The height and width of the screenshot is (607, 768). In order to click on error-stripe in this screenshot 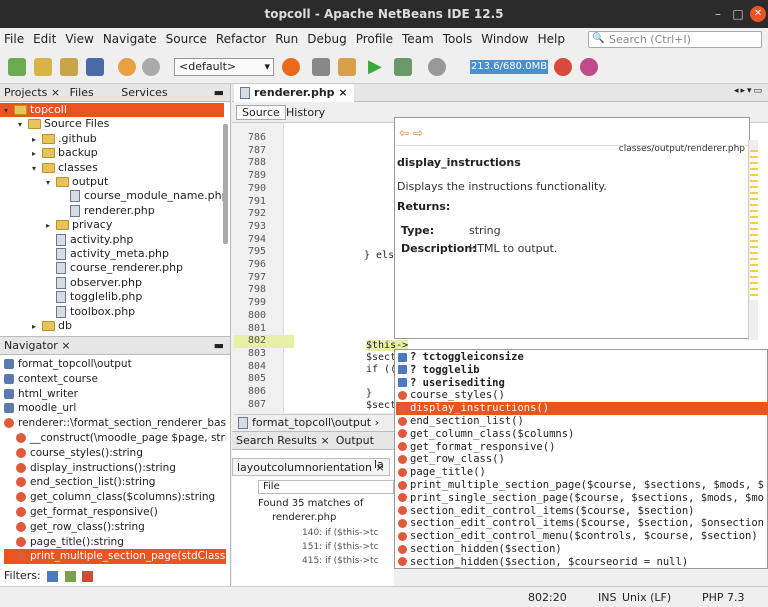, I will do `click(753, 240)`.